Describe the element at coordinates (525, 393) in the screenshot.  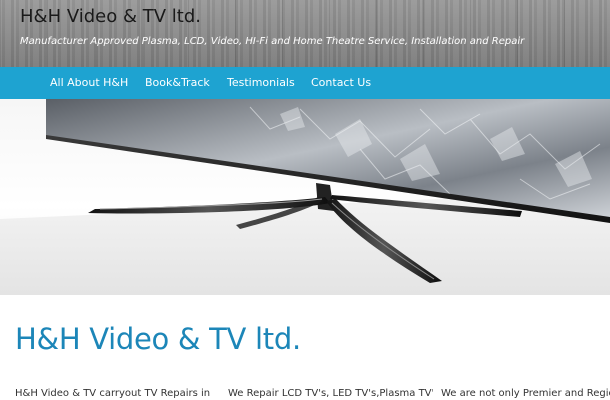
I see `dealer-column-text: We are not only Premier and Regional` at that location.